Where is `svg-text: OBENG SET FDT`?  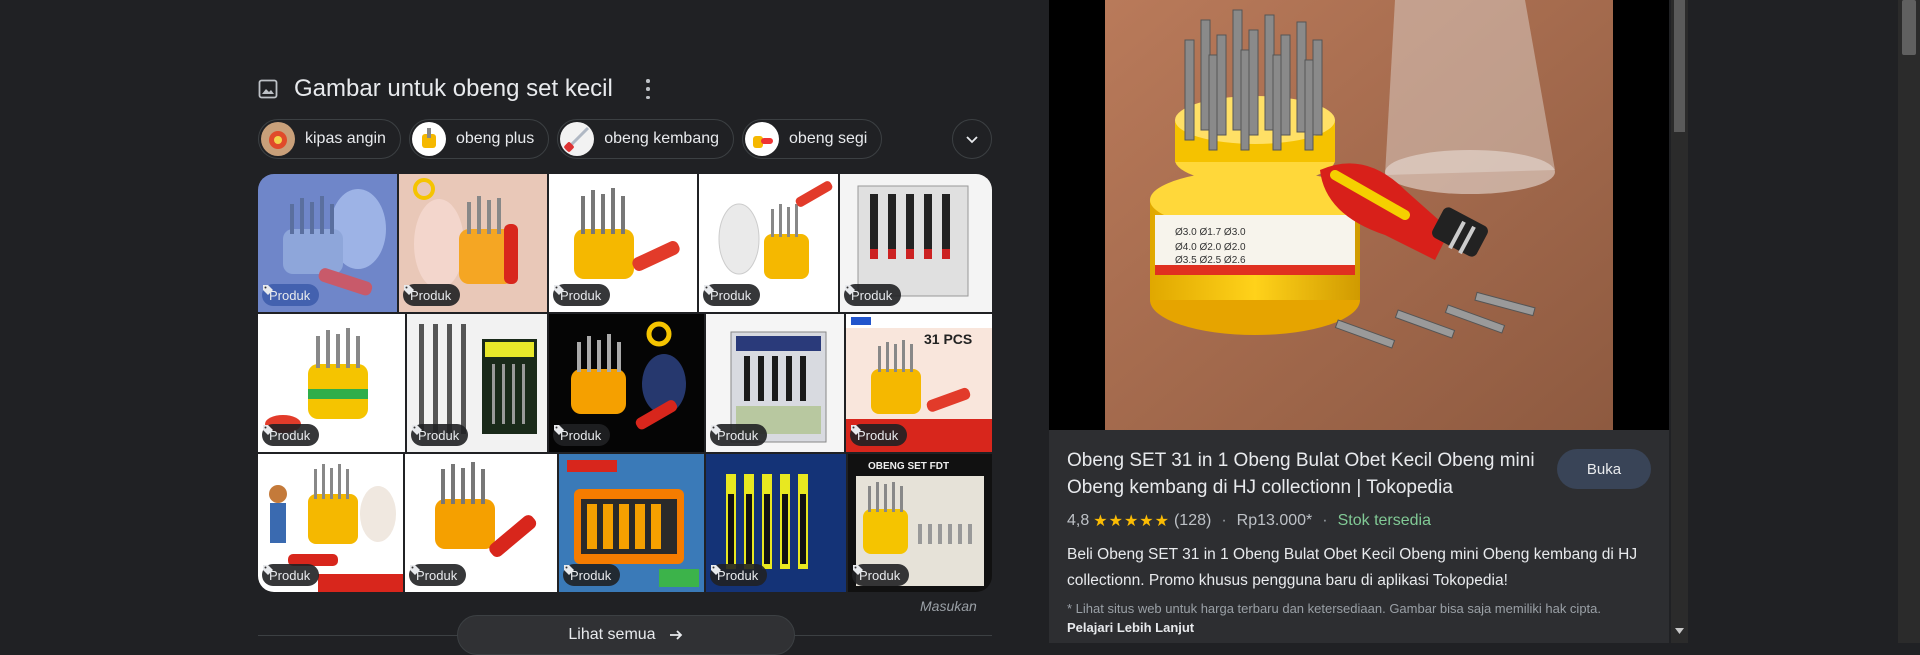 svg-text: OBENG SET FDT is located at coordinates (908, 466).